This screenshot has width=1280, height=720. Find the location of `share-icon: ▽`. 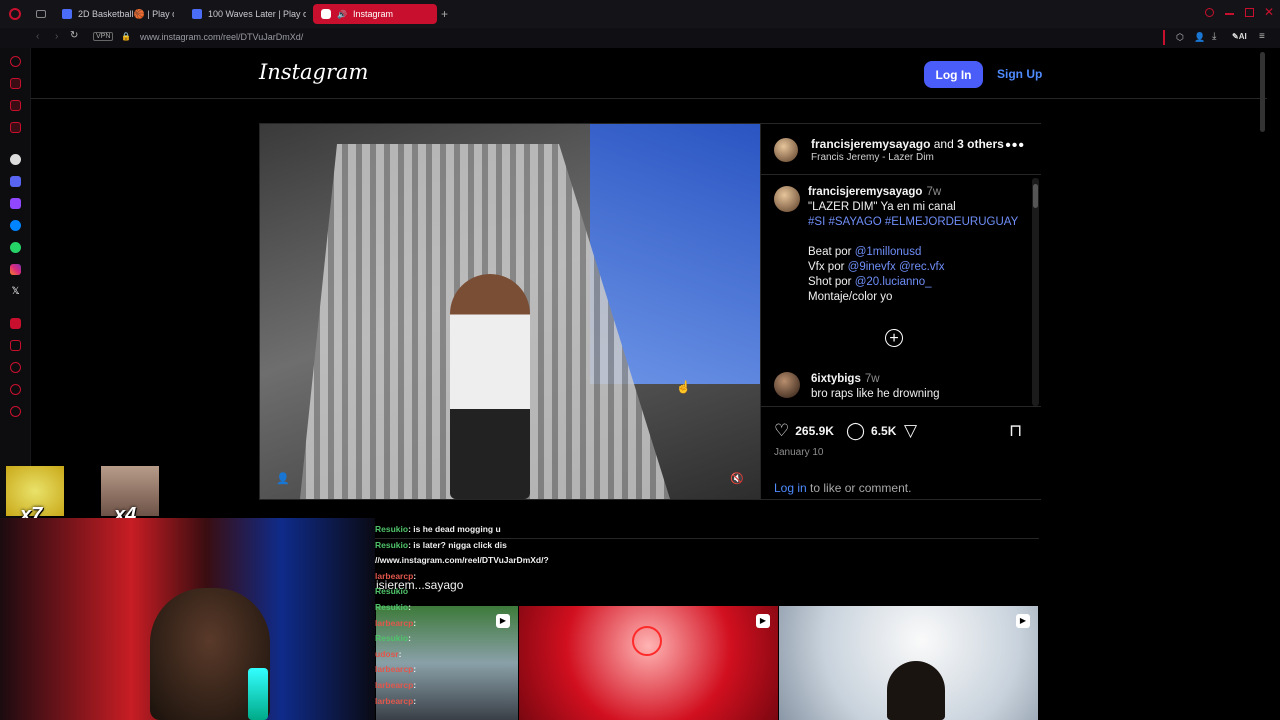

share-icon: ▽ is located at coordinates (910, 431).